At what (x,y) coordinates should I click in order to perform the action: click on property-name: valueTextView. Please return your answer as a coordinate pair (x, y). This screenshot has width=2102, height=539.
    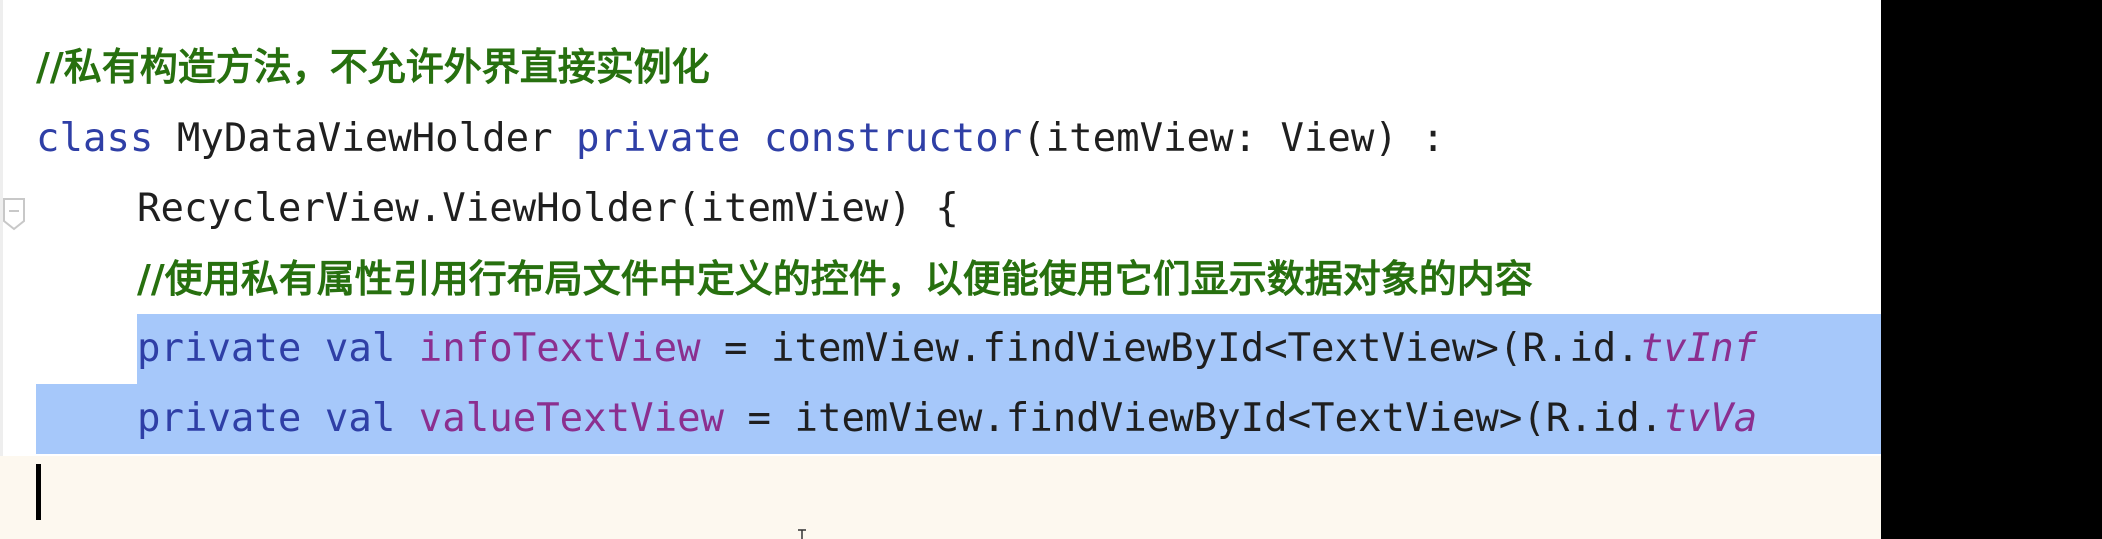
    Looking at the image, I should click on (571, 418).